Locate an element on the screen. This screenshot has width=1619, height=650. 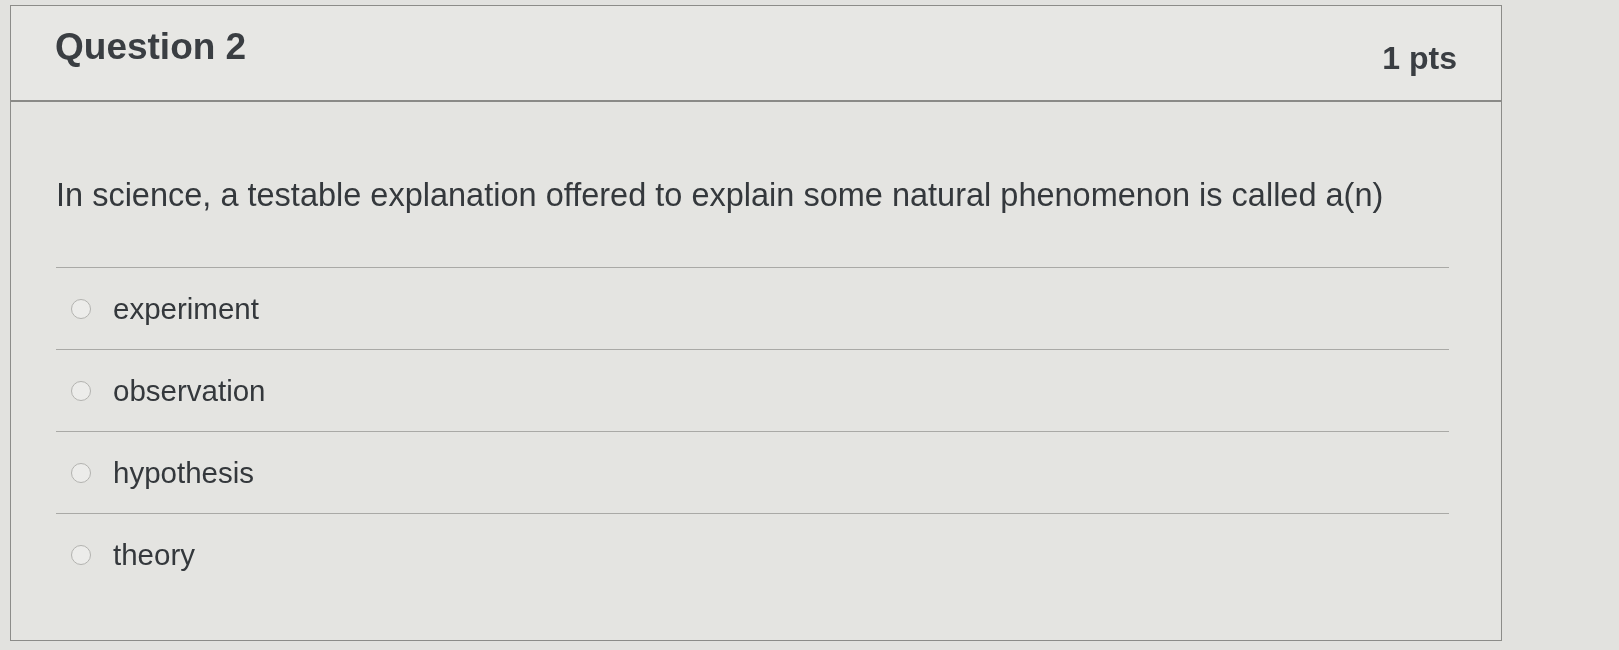
points-label: 1 pts is located at coordinates (1419, 58).